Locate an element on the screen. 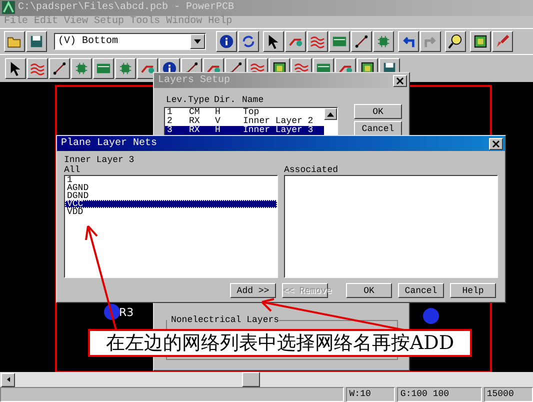 This screenshot has height=402, width=533. dialog-button: Help is located at coordinates (473, 290).